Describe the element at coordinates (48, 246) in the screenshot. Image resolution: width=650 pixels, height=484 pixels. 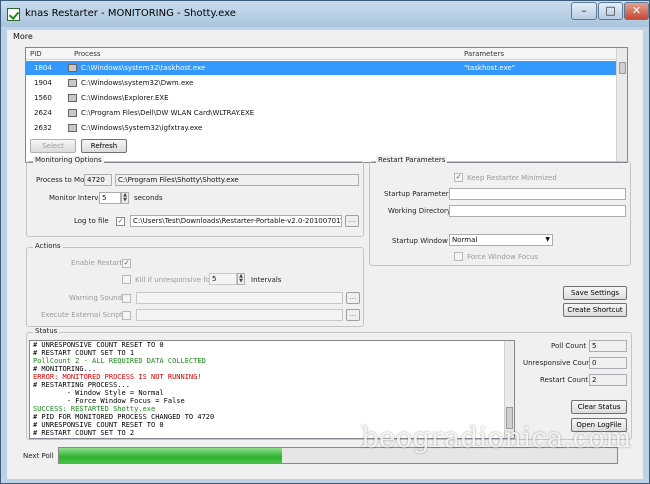
I see `actions-title: Actions` at that location.